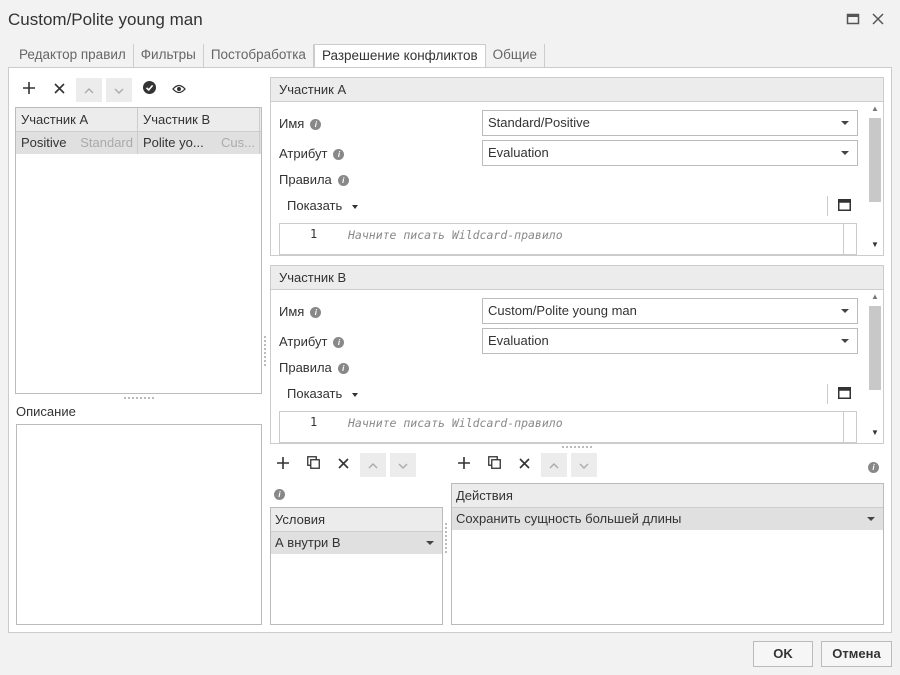 This screenshot has width=900, height=675. I want to click on table-header: Участник А Участник В, so click(138, 120).